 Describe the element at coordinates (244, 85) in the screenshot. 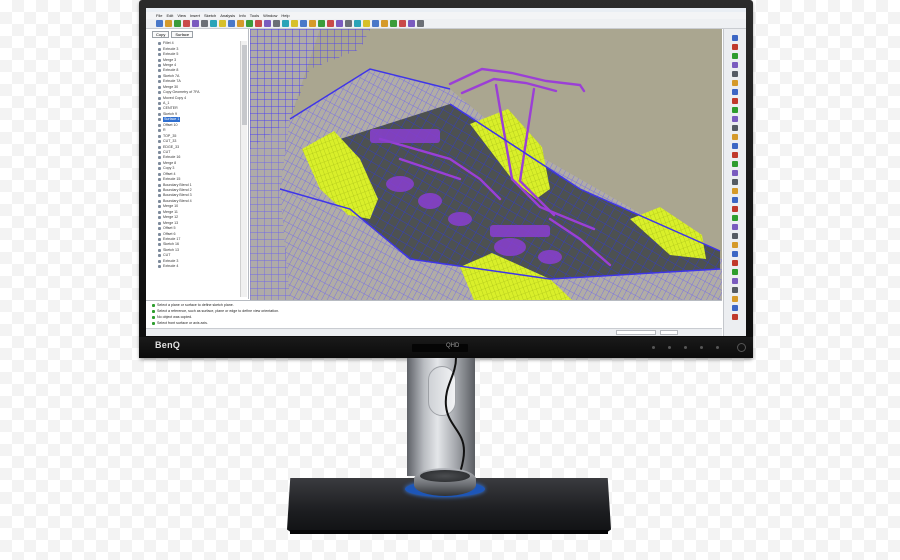

I see `tree-scroll-thumb` at that location.